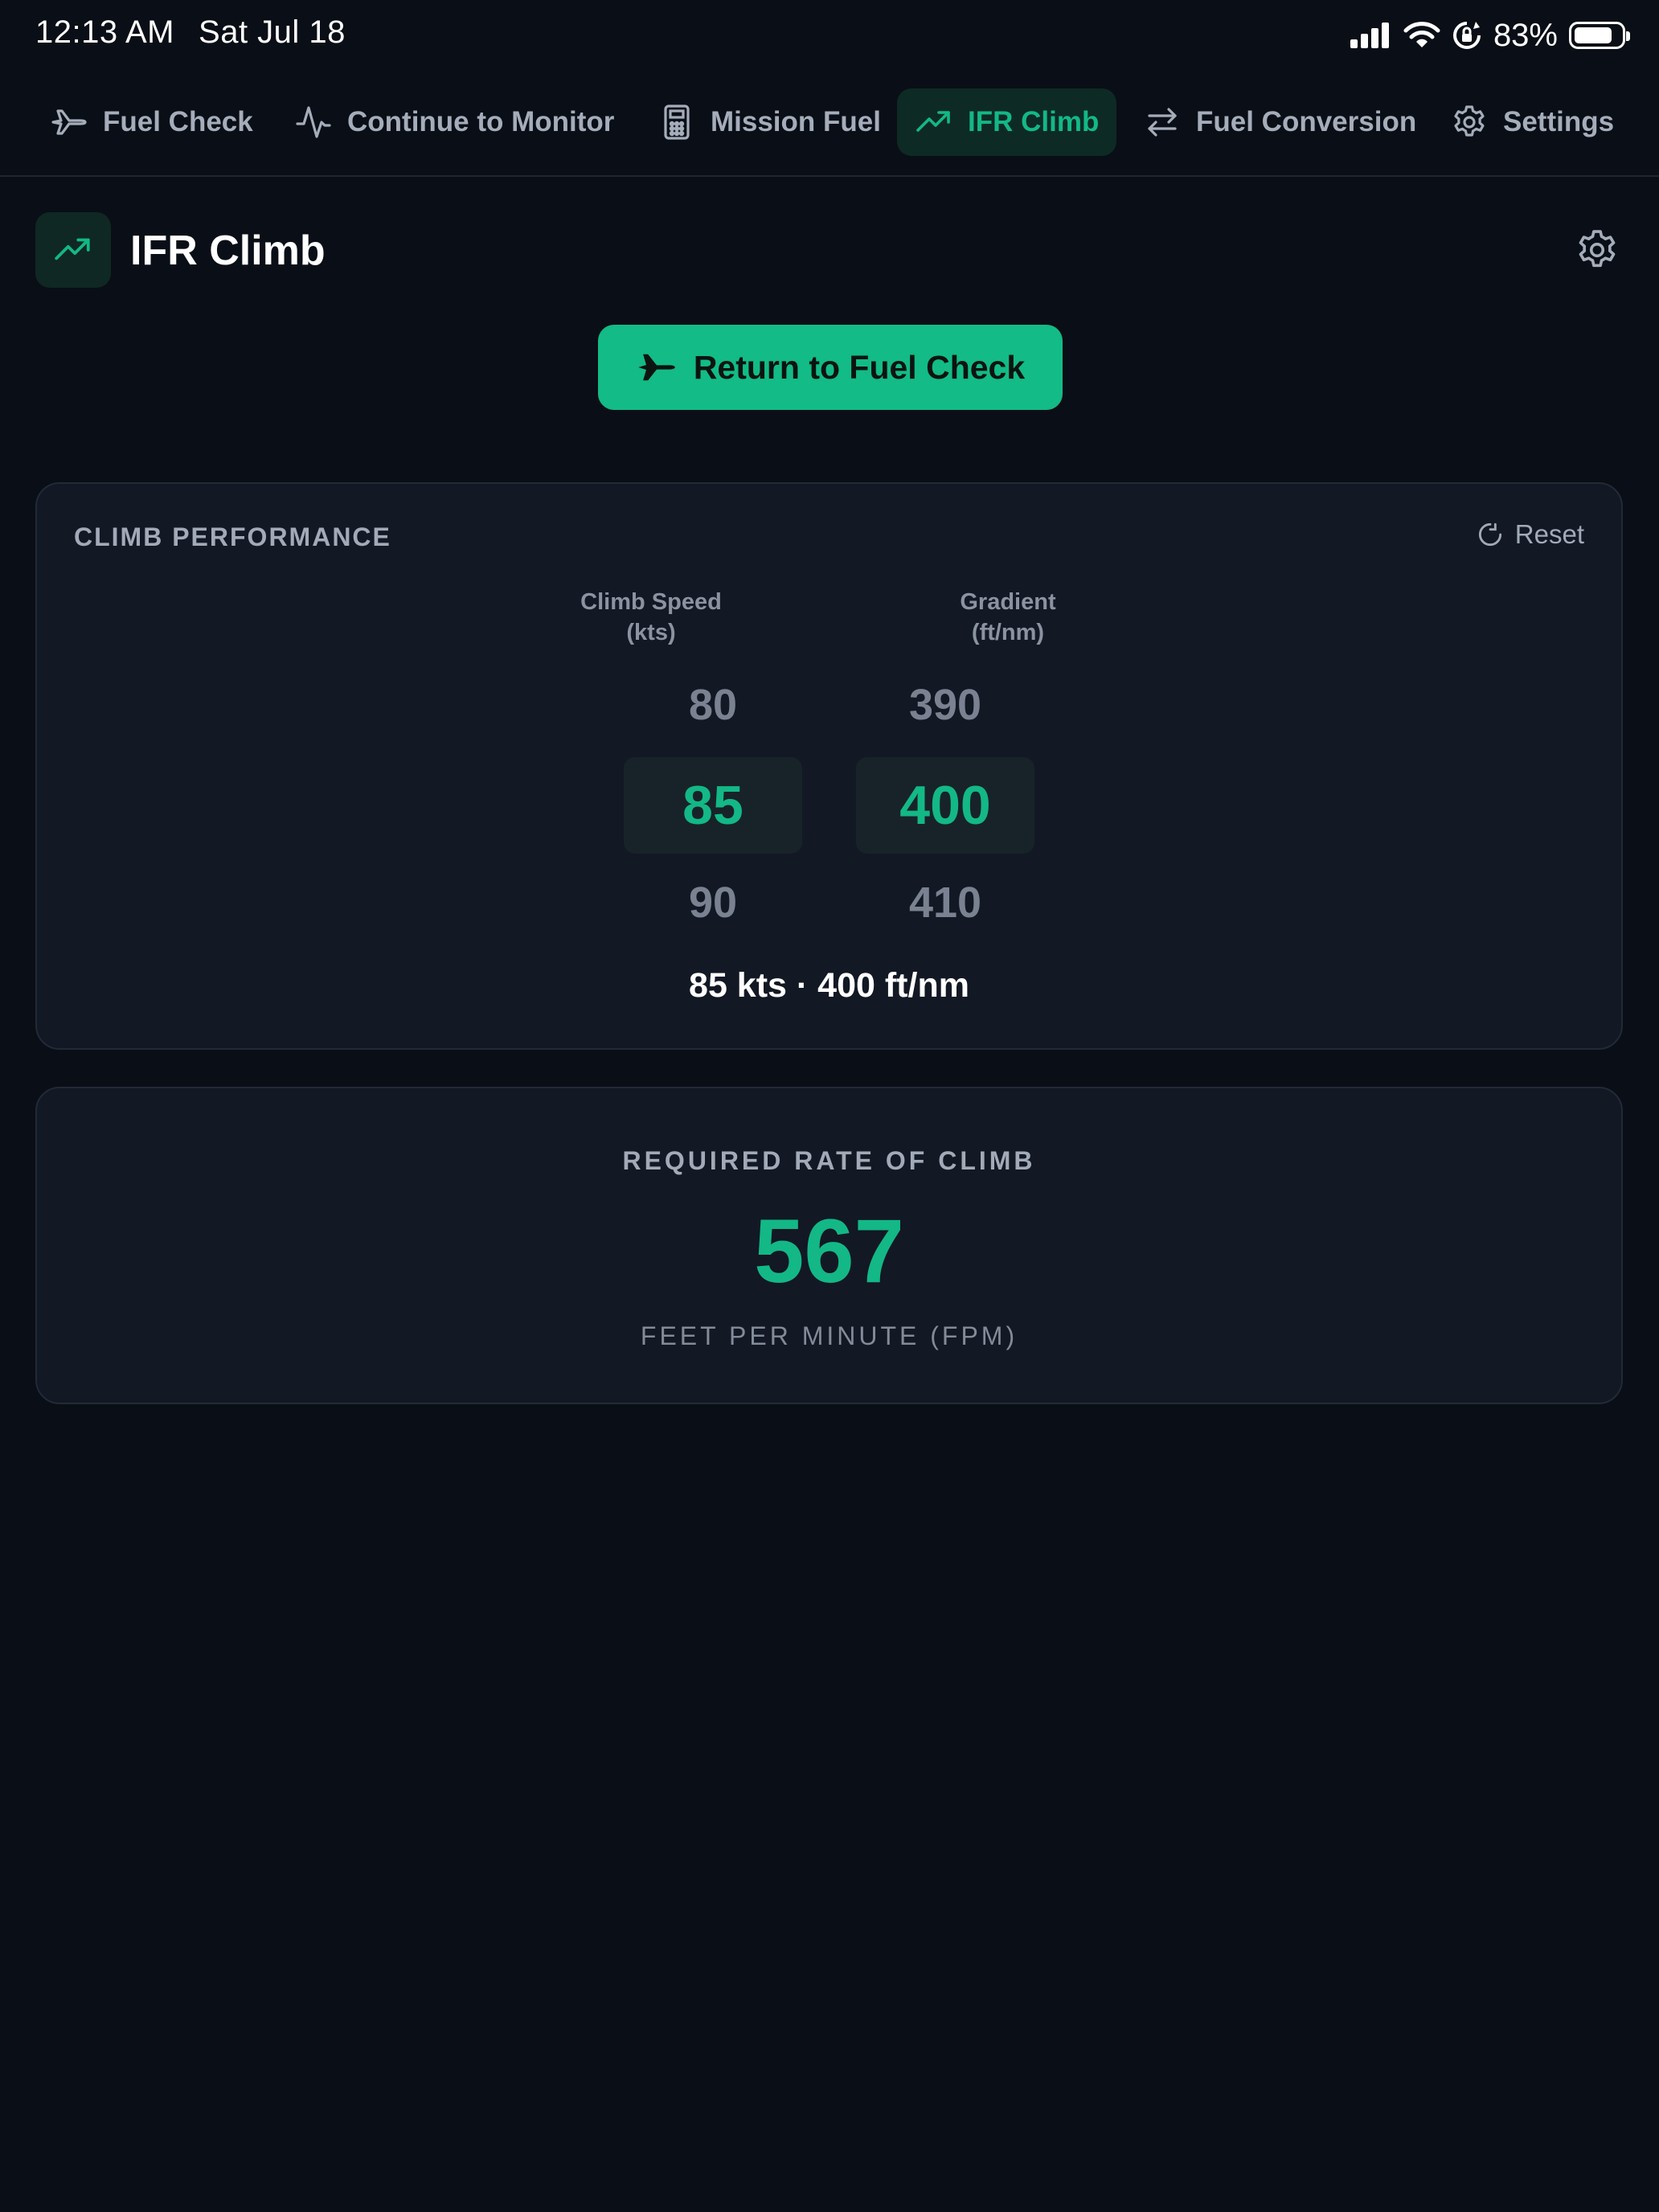  Describe the element at coordinates (829, 985) in the screenshot. I see `climb-summary: 85 kts · 400 ft/nm` at that location.